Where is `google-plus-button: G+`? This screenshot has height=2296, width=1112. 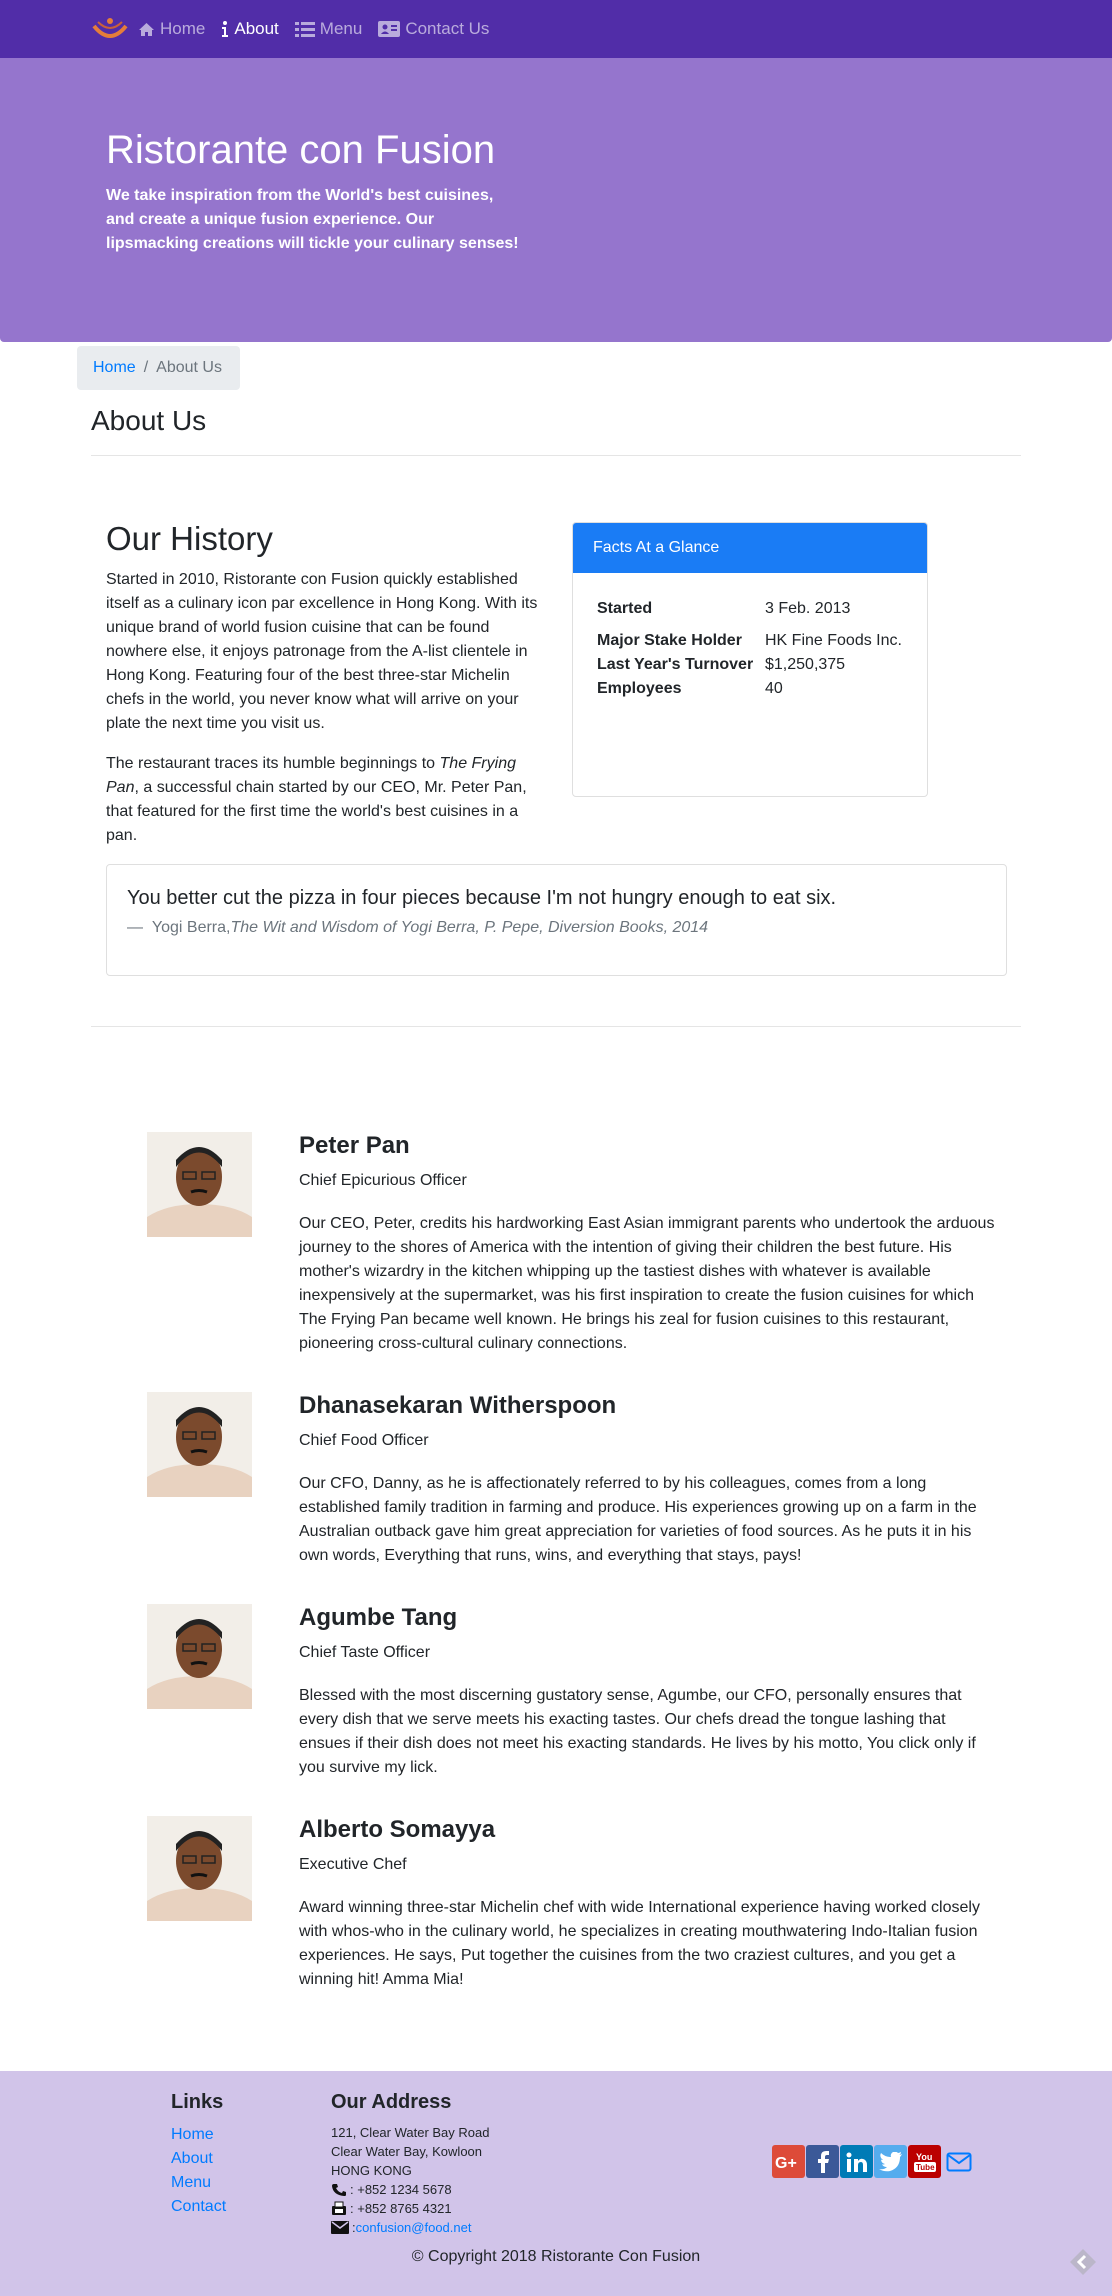 google-plus-button: G+ is located at coordinates (788, 2161).